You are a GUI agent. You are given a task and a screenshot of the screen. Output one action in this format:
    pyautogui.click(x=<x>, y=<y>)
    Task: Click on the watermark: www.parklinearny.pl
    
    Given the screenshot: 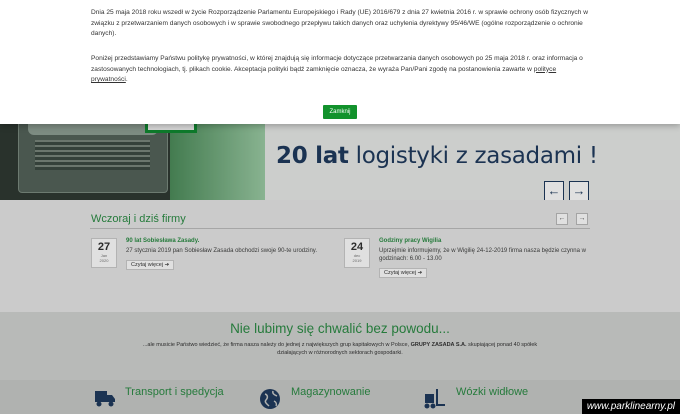 What is the action you would take?
    pyautogui.click(x=630, y=406)
    